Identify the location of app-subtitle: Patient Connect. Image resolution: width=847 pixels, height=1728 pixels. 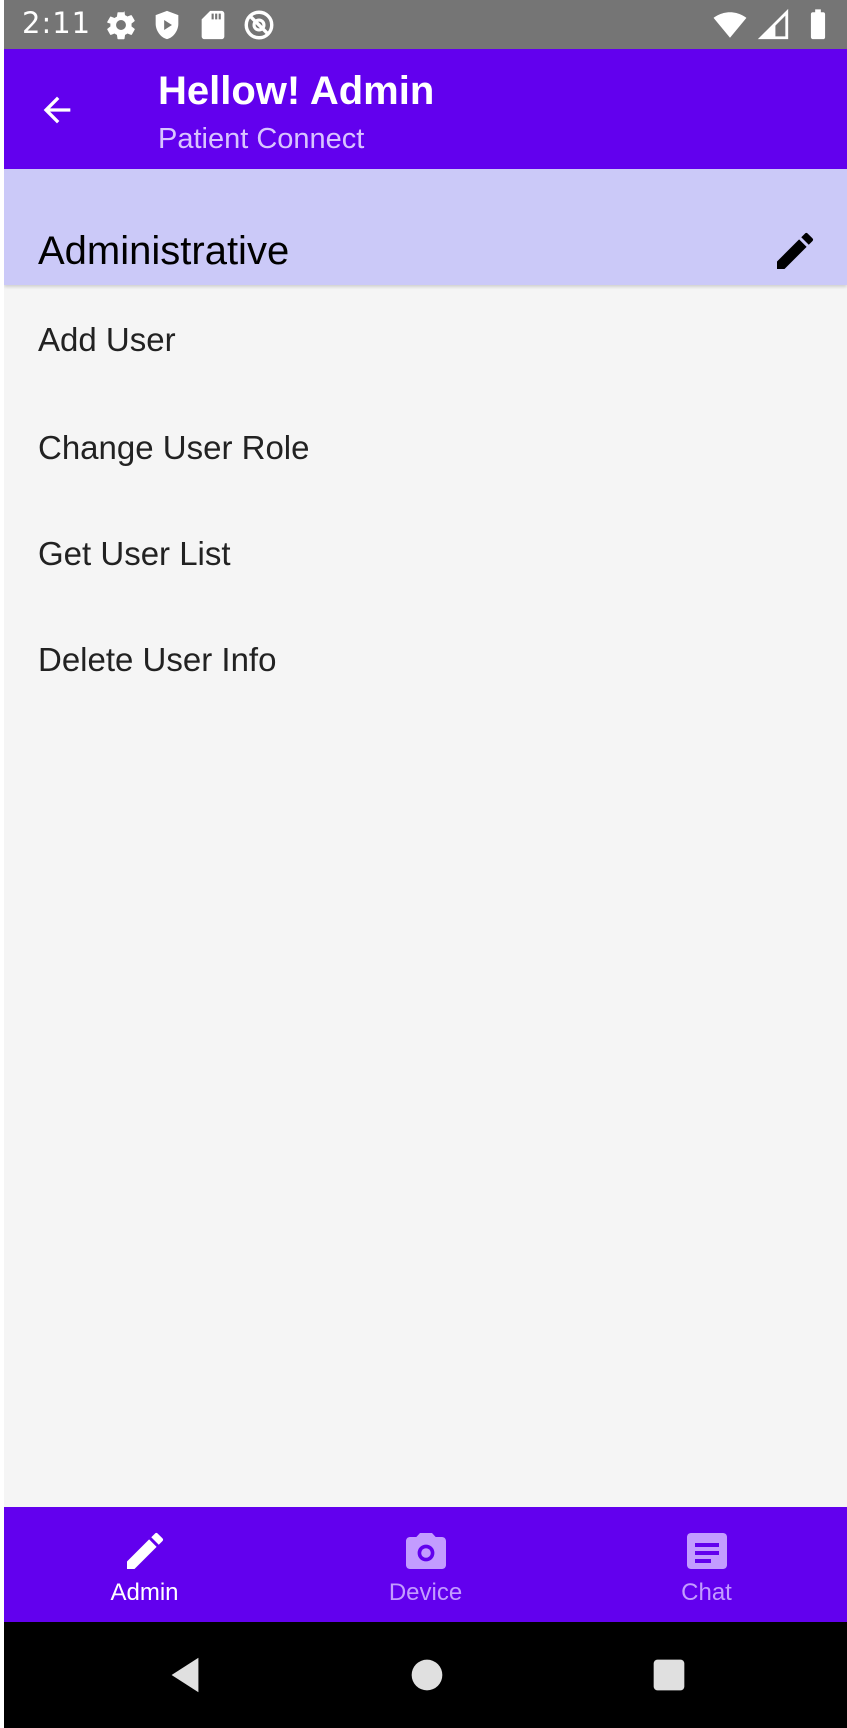
(261, 139).